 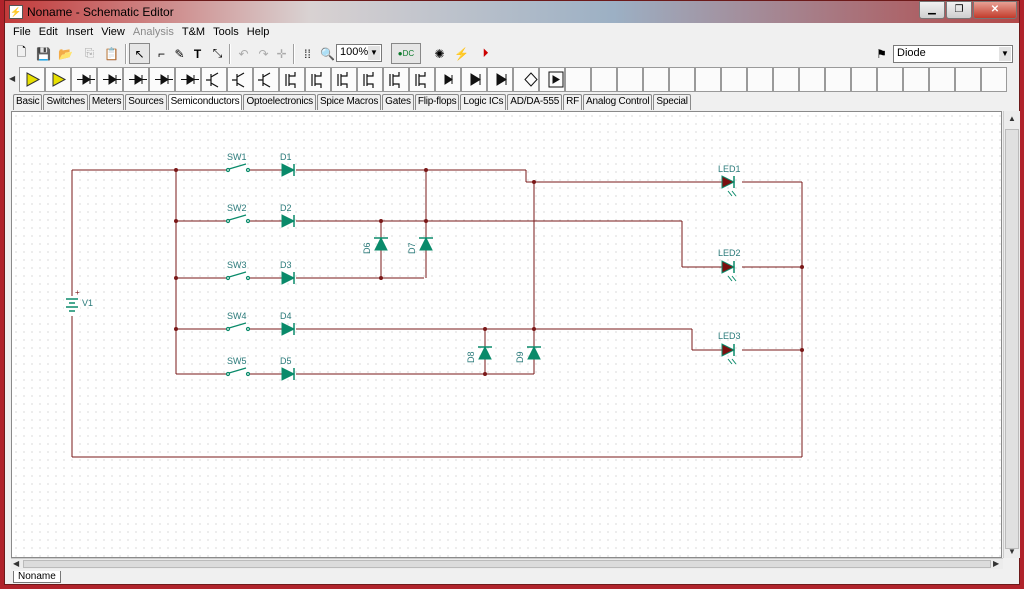 I want to click on menu-edit: Edit, so click(x=50, y=33).